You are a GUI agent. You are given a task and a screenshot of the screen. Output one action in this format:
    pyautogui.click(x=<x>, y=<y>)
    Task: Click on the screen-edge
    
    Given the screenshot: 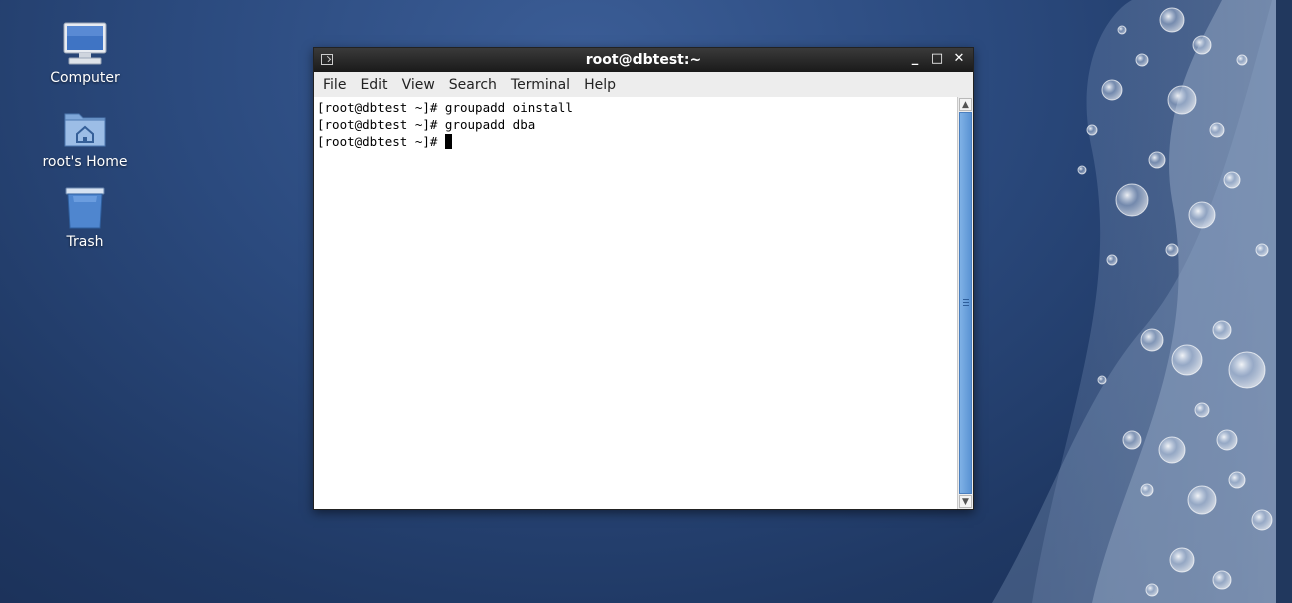 What is the action you would take?
    pyautogui.click(x=1284, y=301)
    